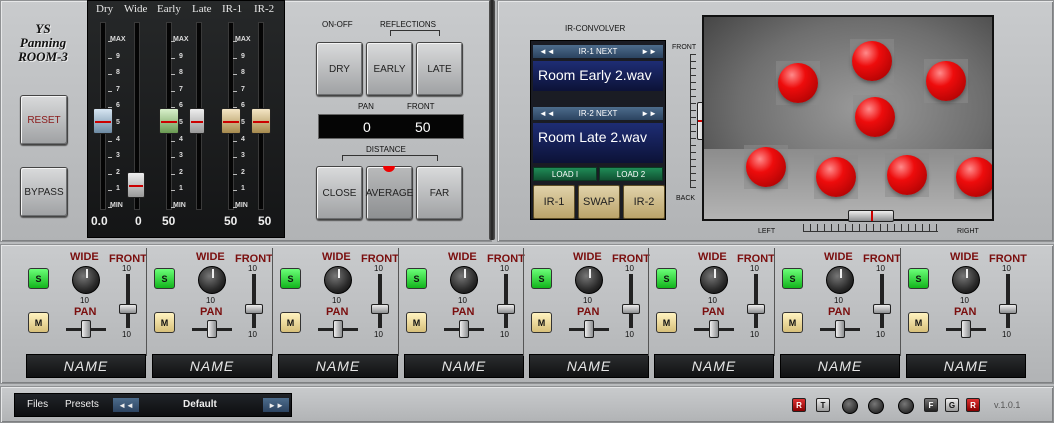 The height and width of the screenshot is (423, 1054). I want to click on late-button: LATE, so click(439, 69).